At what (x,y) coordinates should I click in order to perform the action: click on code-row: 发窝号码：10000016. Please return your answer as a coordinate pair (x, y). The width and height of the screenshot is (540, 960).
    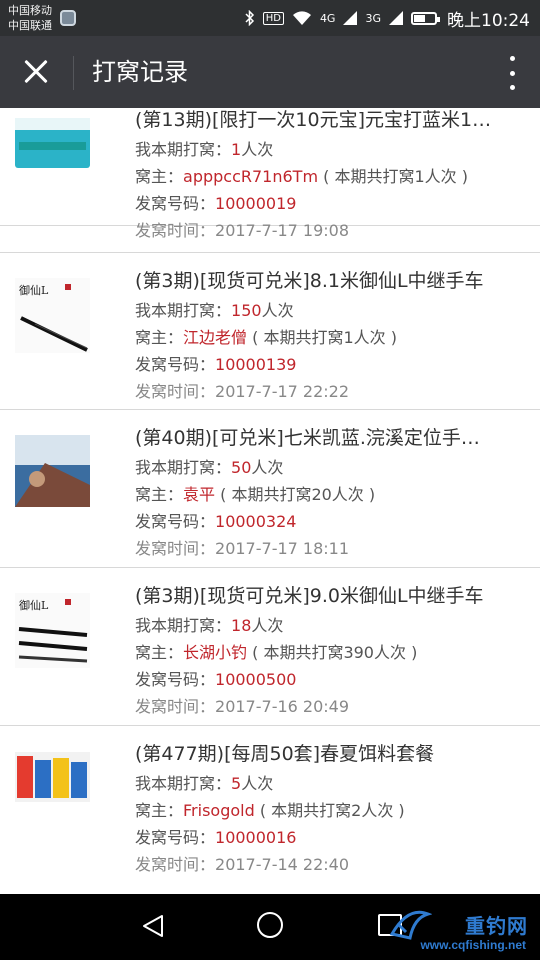
    Looking at the image, I should click on (329, 837).